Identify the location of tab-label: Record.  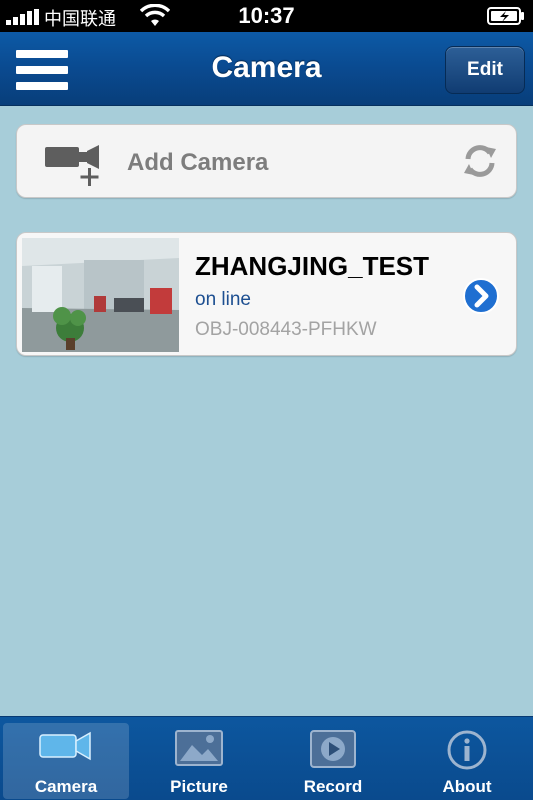
(333, 786).